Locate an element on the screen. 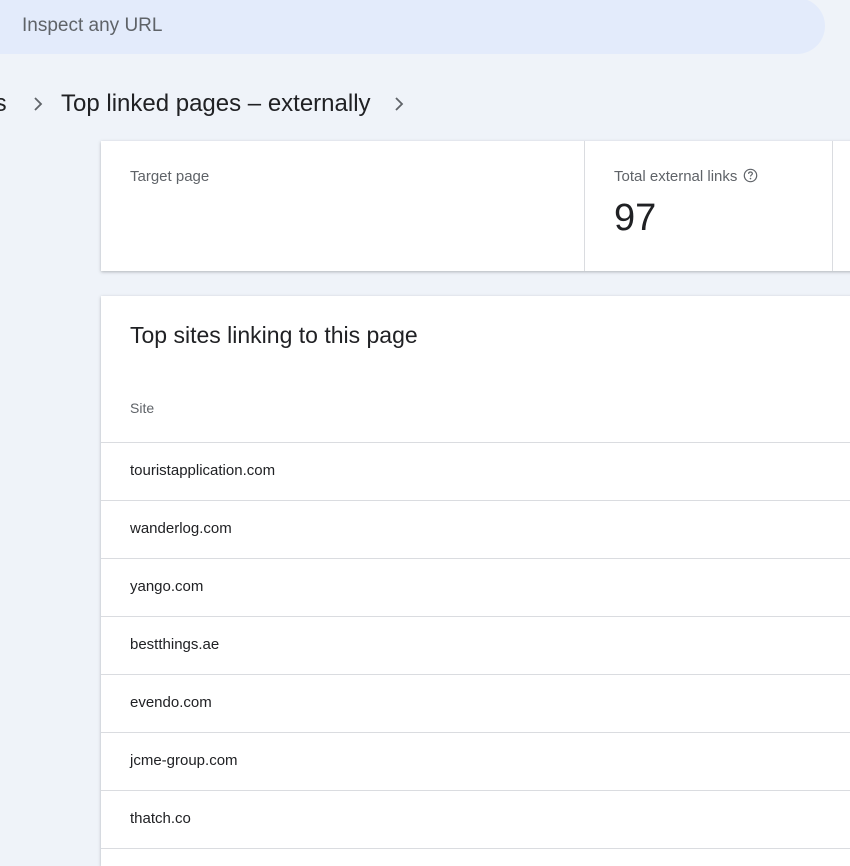 Image resolution: width=850 pixels, height=866 pixels. site-name: evendo.com is located at coordinates (171, 702).